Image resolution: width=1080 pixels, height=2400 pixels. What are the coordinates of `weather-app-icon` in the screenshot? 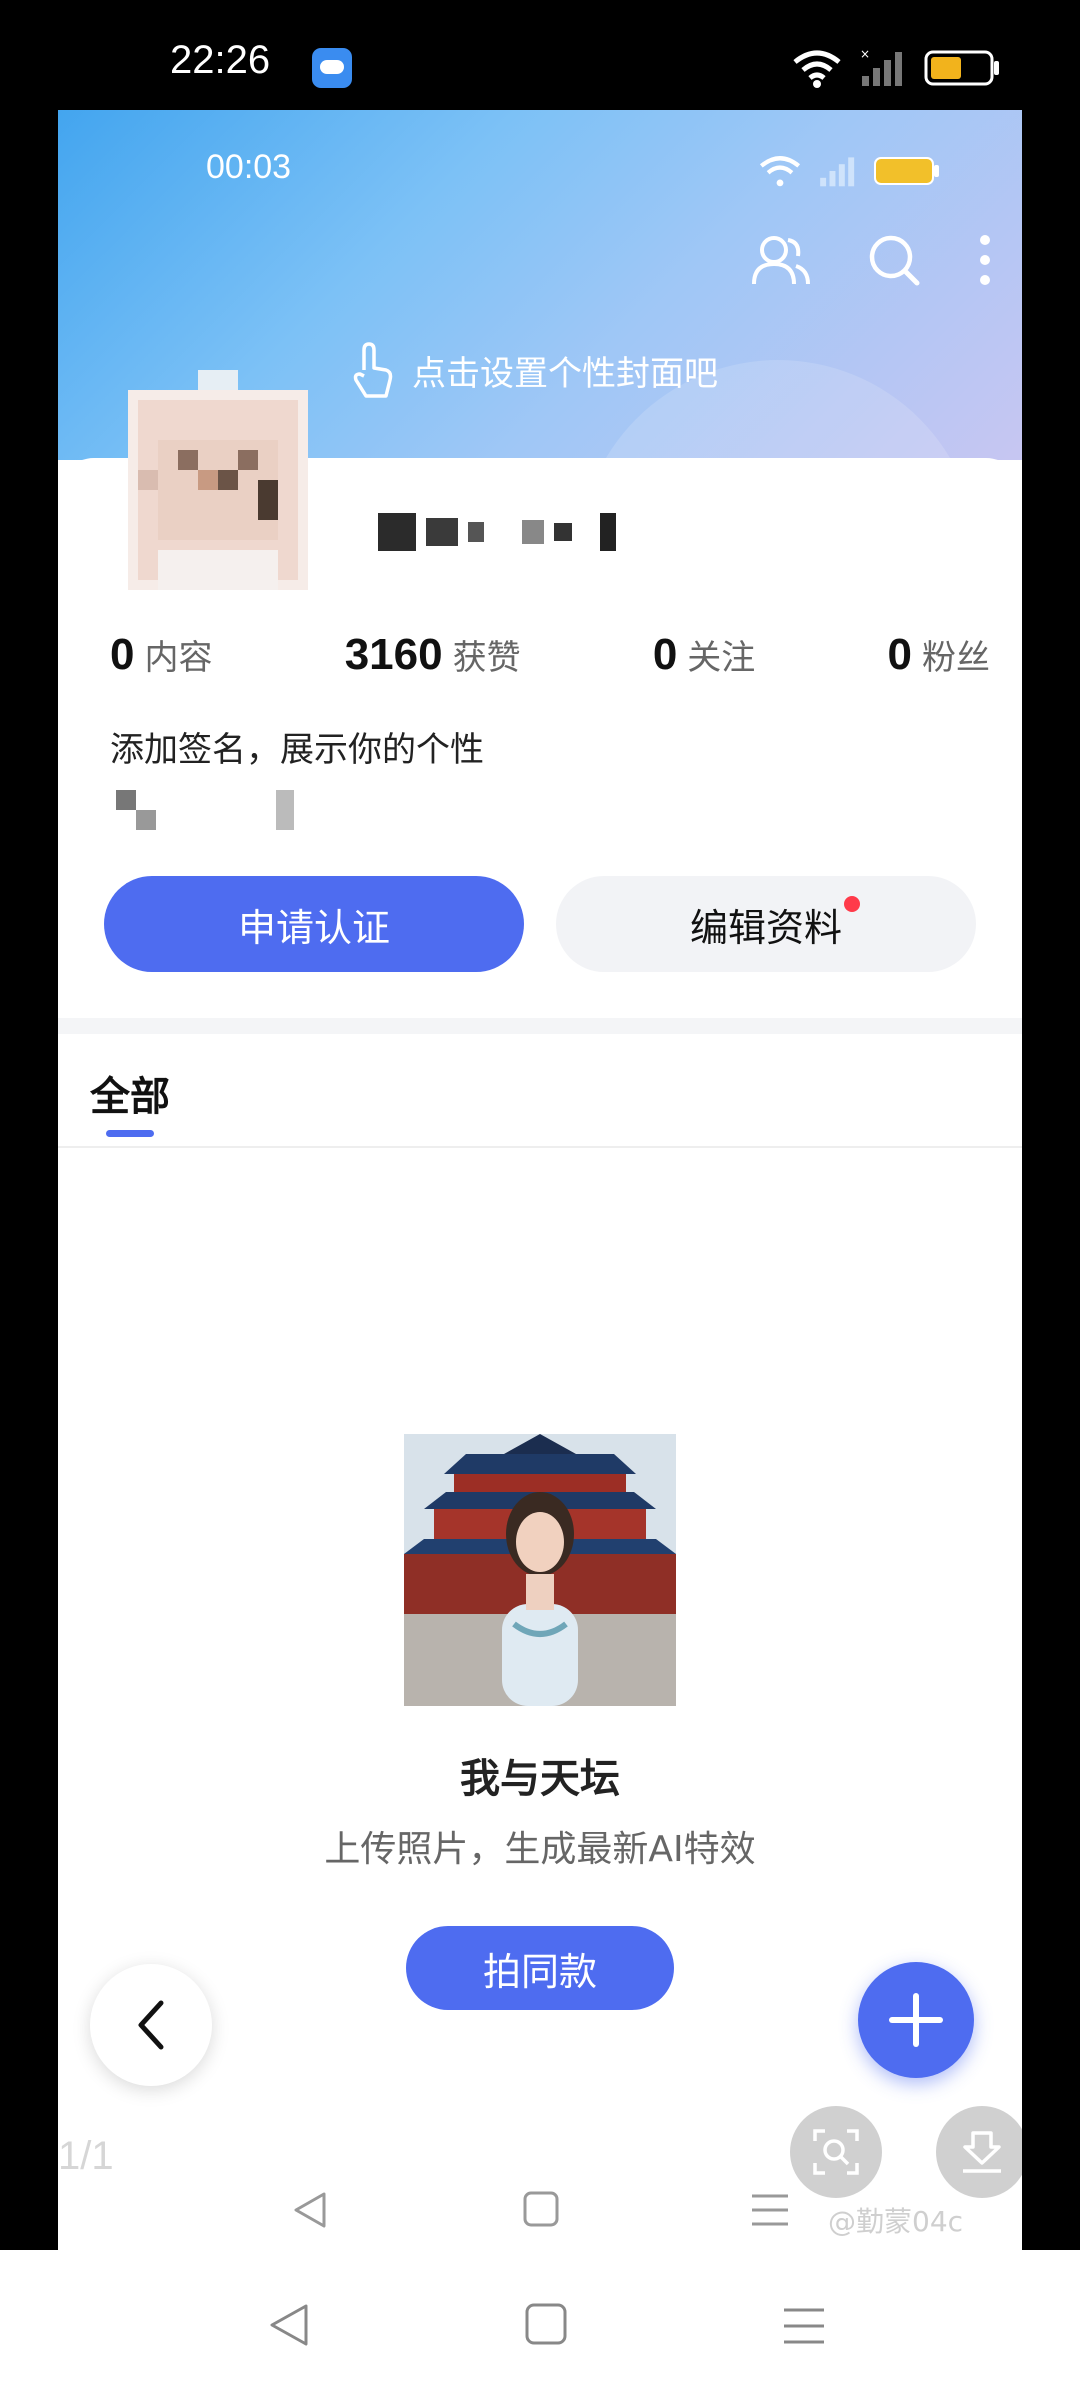 It's located at (332, 68).